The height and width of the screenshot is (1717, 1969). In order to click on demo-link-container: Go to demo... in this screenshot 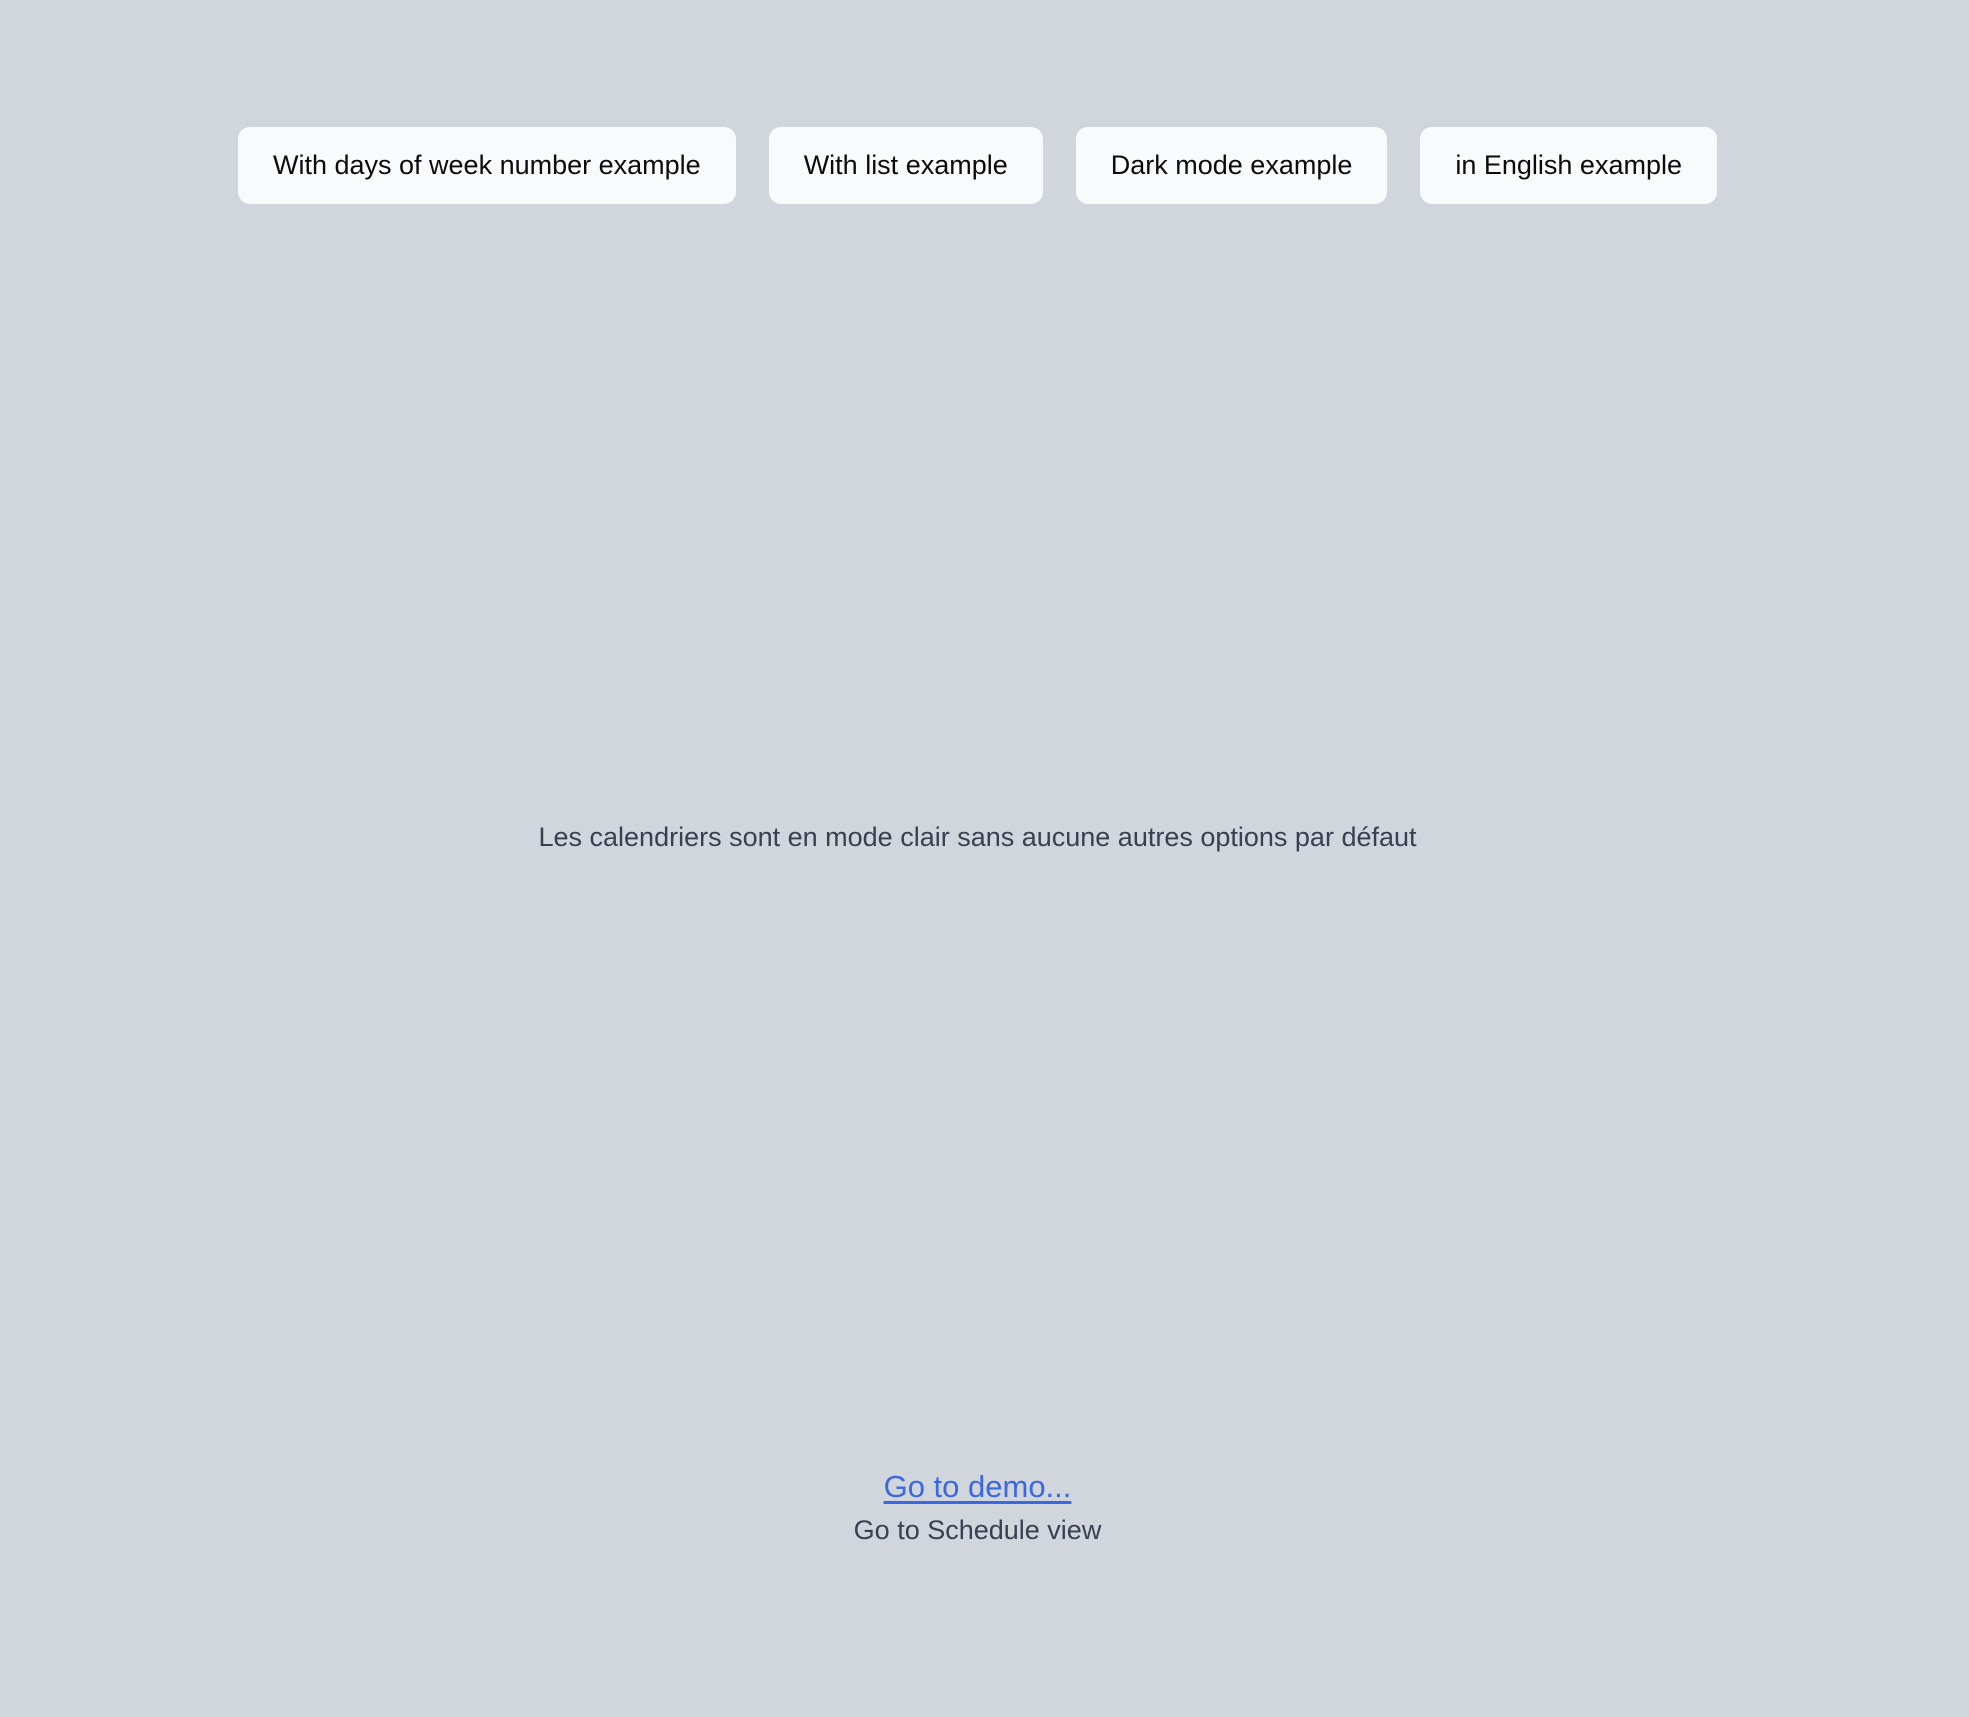, I will do `click(977, 1490)`.